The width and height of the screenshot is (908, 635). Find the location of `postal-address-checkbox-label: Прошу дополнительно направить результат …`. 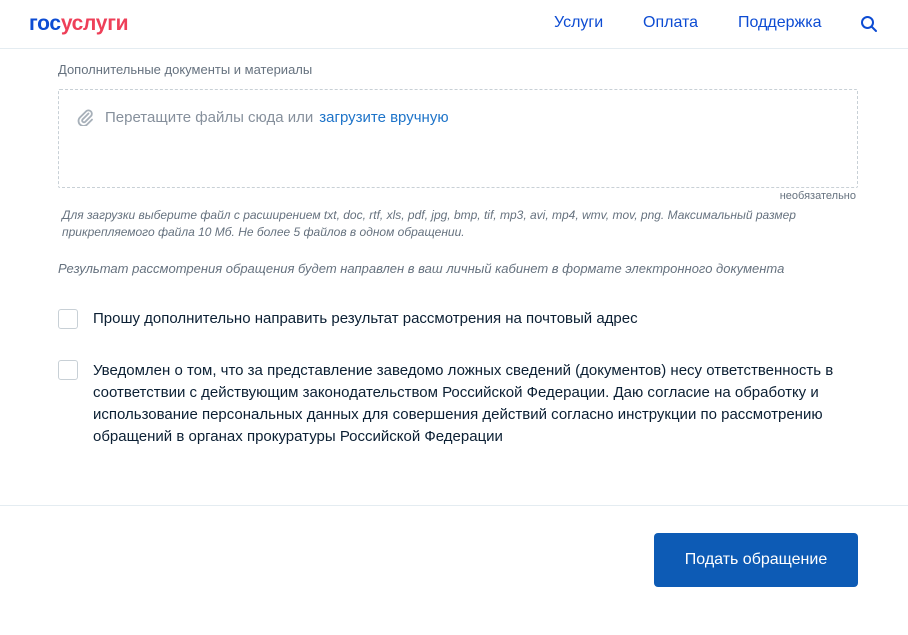

postal-address-checkbox-label: Прошу дополнительно направить результат … is located at coordinates (365, 319).